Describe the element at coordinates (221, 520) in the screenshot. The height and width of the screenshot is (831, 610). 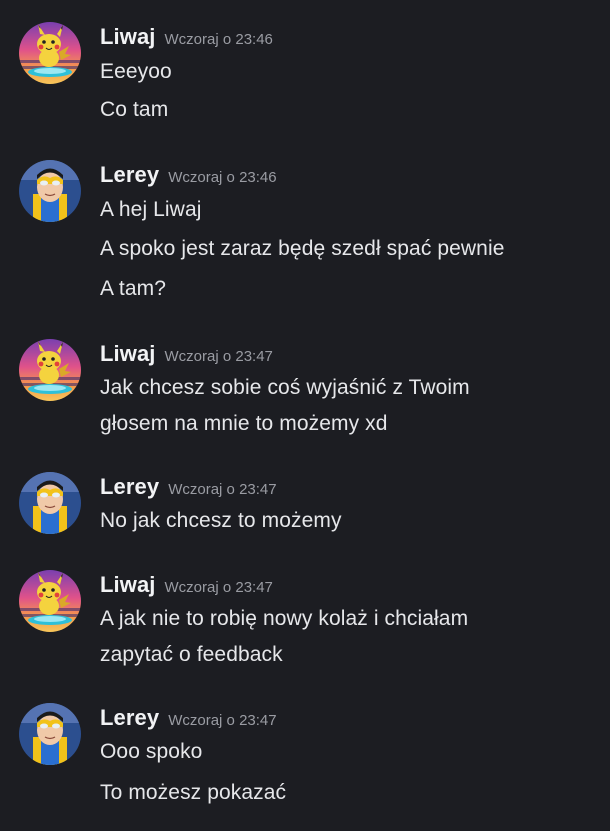
I see `message-text: No jak chcesz to możemy` at that location.